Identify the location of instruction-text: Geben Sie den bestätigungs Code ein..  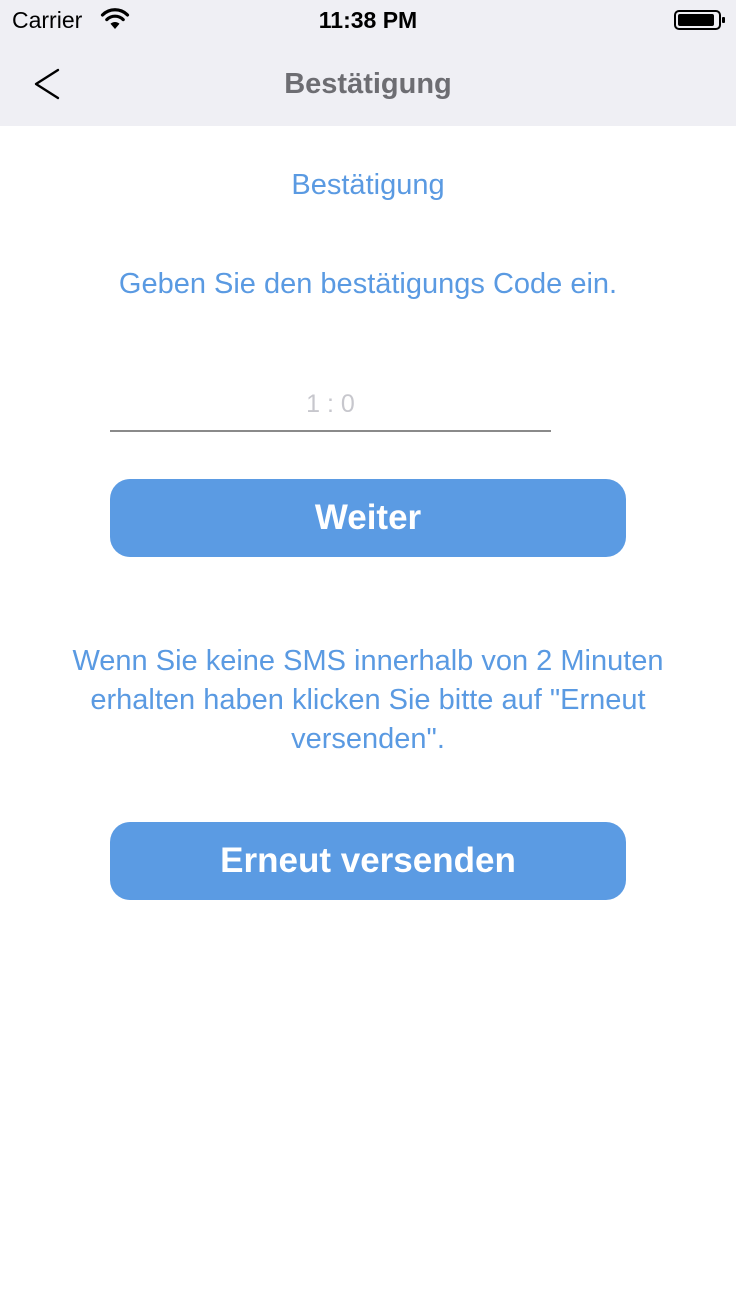
(368, 284).